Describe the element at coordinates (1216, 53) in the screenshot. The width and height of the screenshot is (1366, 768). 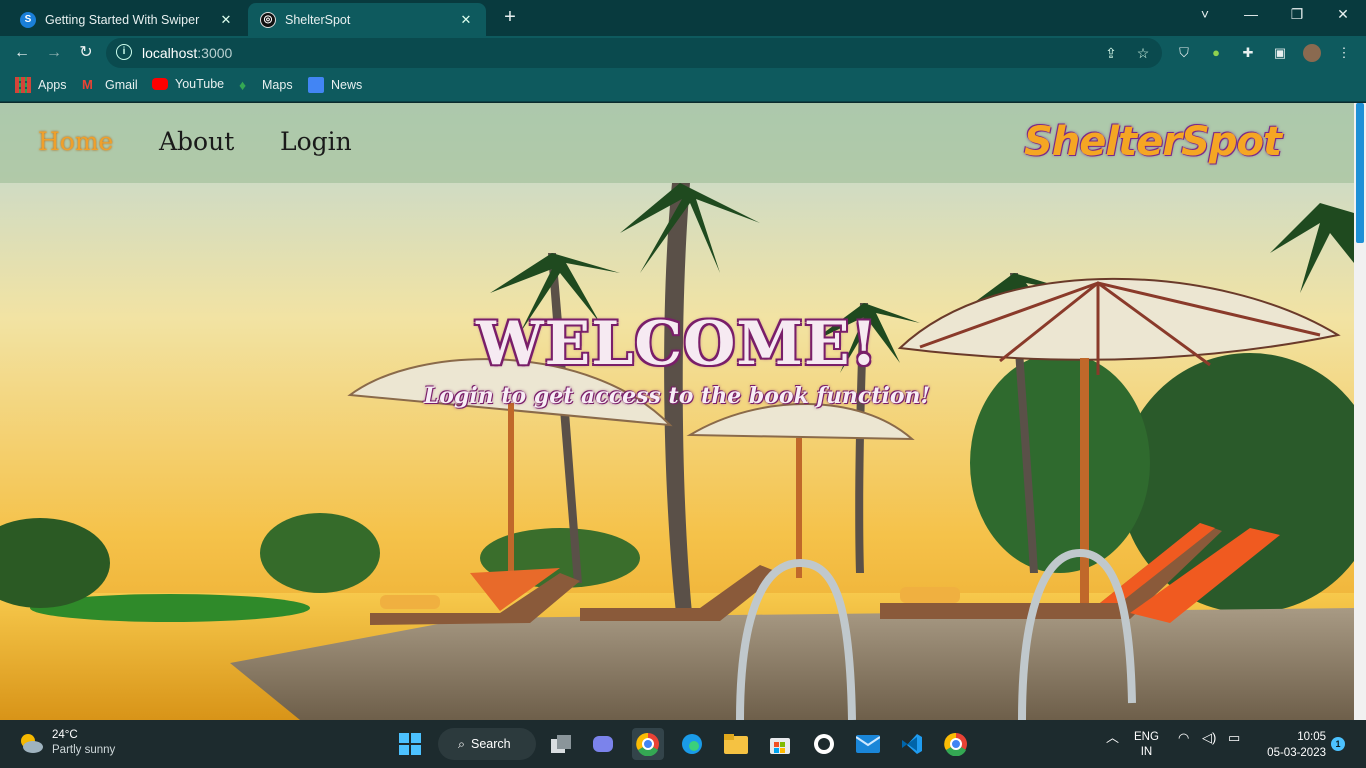
I see `green-extension-icon: ●` at that location.